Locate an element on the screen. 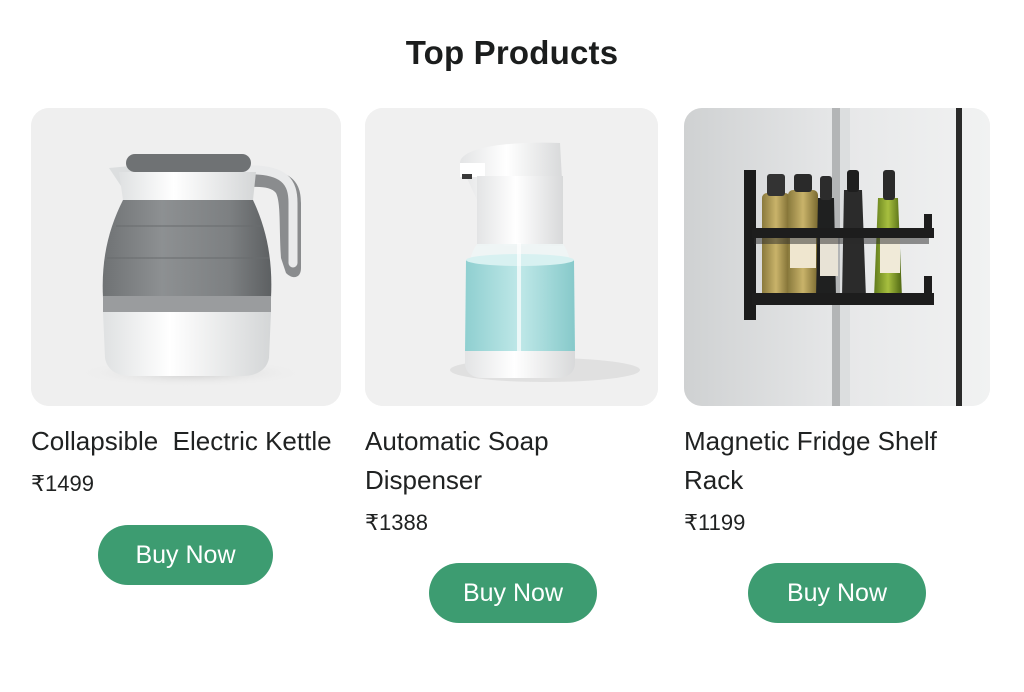  product-name: Collapsible Electric Kettle is located at coordinates (181, 441).